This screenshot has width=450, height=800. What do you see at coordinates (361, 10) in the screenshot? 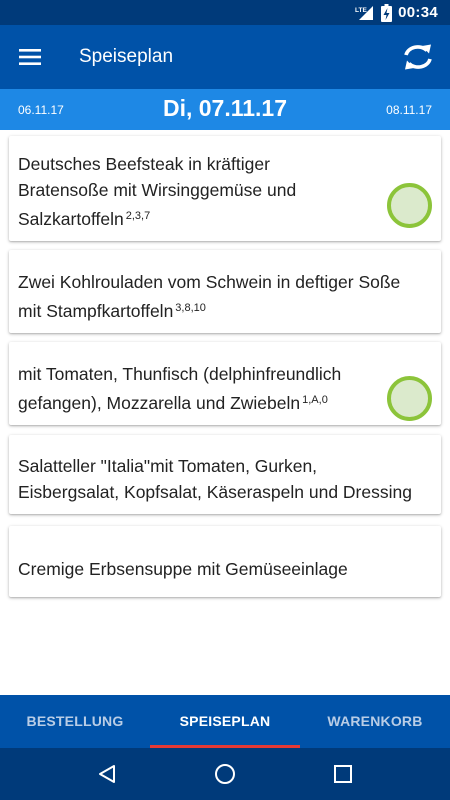
I see `network-type-label: LTE` at bounding box center [361, 10].